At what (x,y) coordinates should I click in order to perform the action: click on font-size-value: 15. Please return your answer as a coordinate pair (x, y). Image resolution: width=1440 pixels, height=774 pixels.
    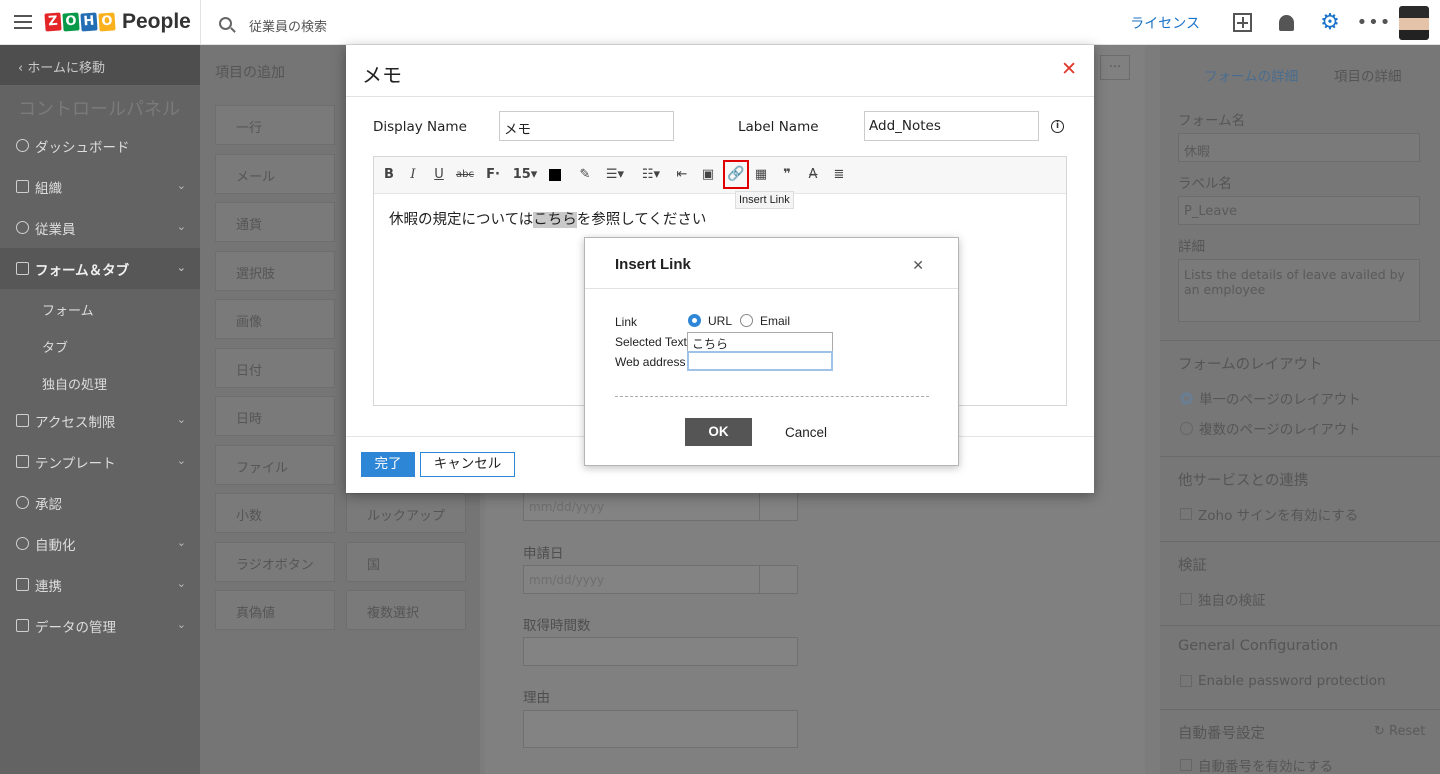
    Looking at the image, I should click on (521, 174).